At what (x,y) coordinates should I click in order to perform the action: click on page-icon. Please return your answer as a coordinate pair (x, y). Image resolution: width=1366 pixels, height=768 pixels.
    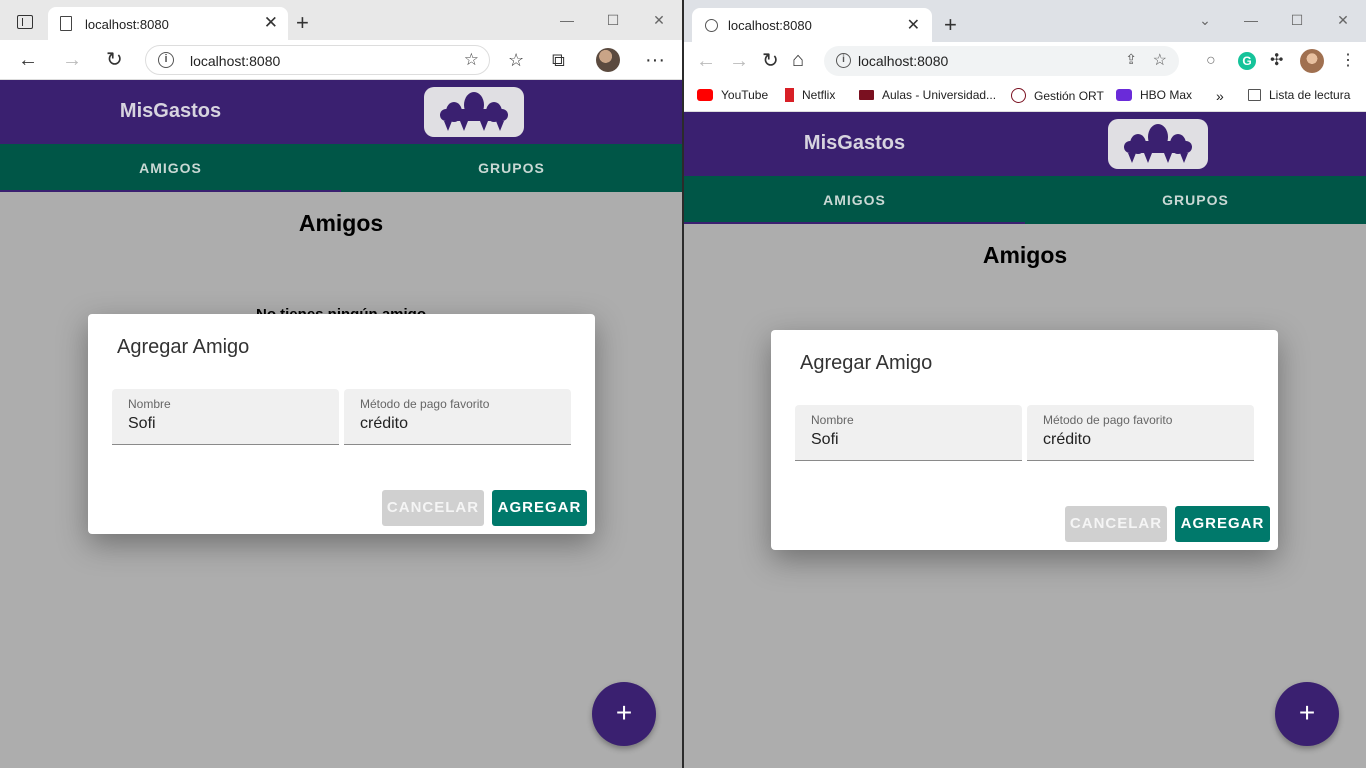
    Looking at the image, I should click on (66, 23).